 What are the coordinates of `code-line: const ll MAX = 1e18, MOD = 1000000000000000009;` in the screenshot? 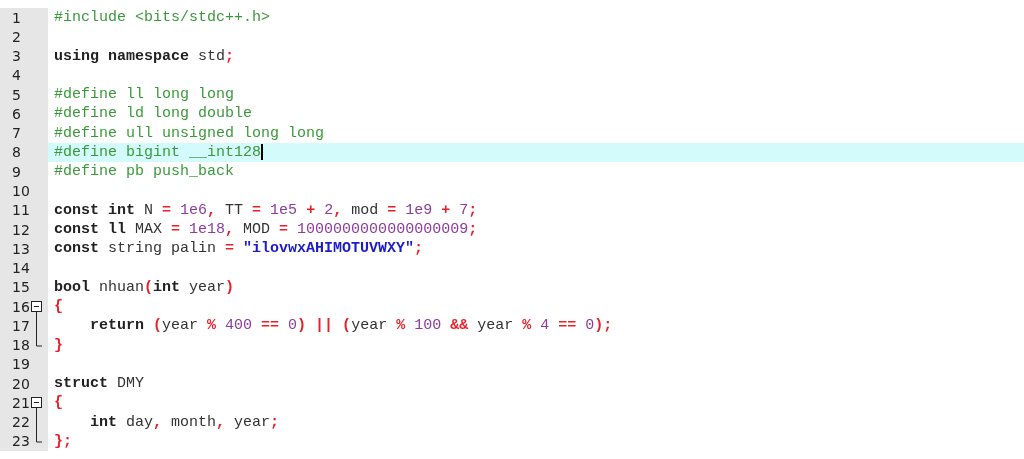 It's located at (266, 230).